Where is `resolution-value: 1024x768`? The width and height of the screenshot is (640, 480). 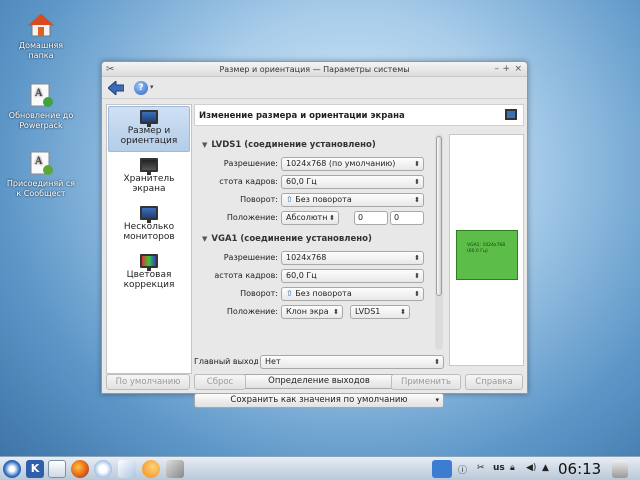
resolution-value: 1024x768 is located at coordinates (306, 257).